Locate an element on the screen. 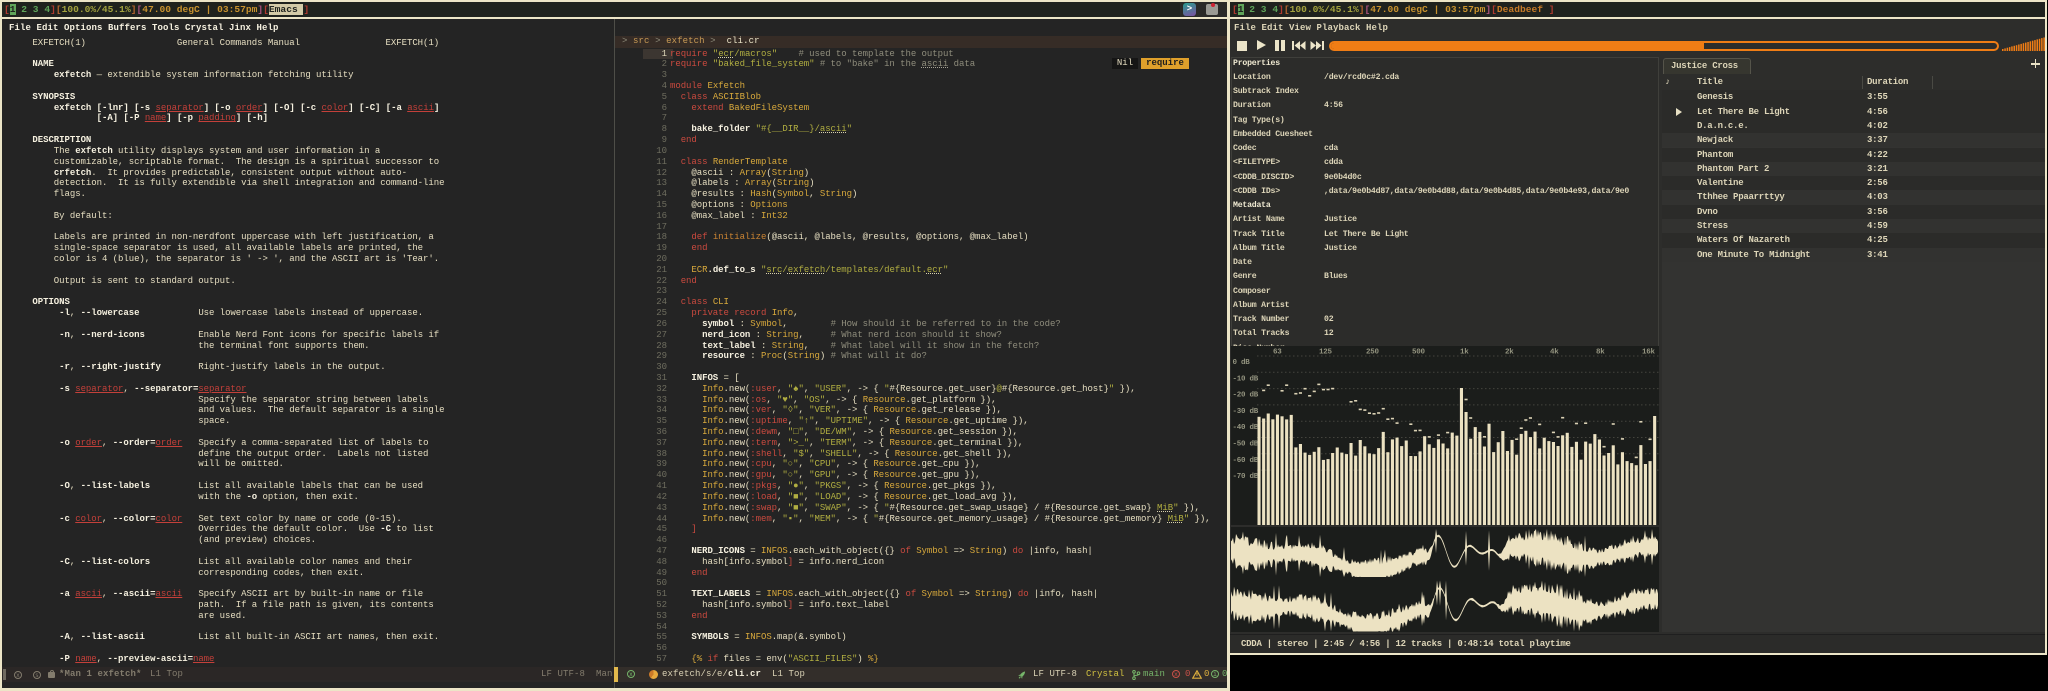 The image size is (2048, 691). svg-text: -10 dB is located at coordinates (1246, 379).